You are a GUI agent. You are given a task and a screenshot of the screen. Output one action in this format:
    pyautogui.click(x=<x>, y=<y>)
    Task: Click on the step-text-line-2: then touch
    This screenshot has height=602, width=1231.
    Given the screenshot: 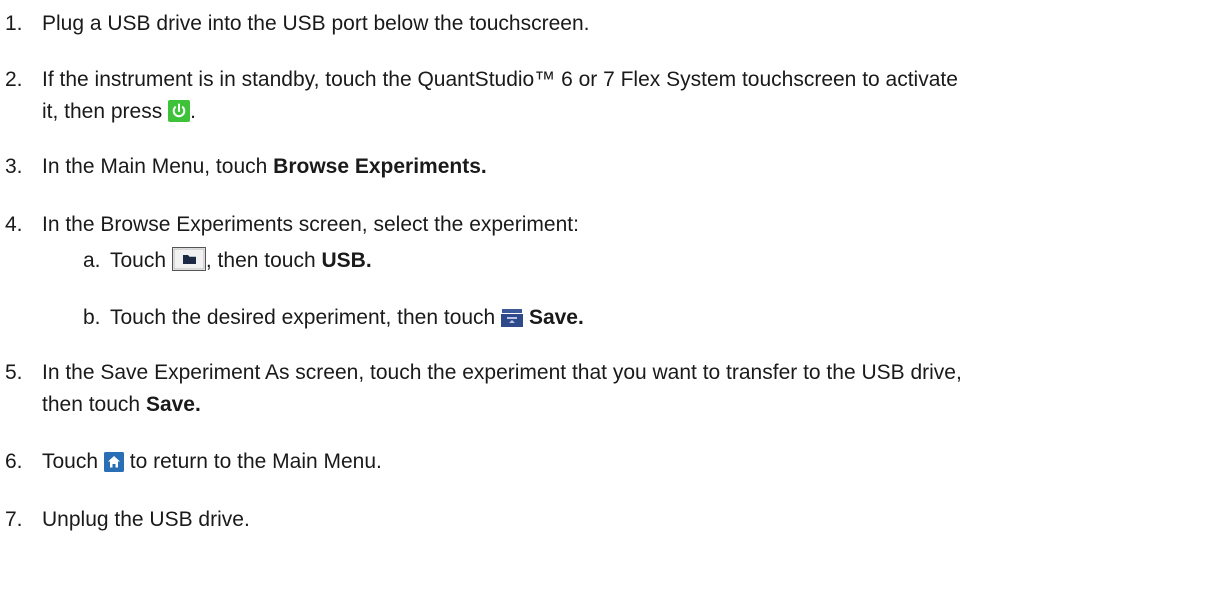 What is the action you would take?
    pyautogui.click(x=91, y=404)
    